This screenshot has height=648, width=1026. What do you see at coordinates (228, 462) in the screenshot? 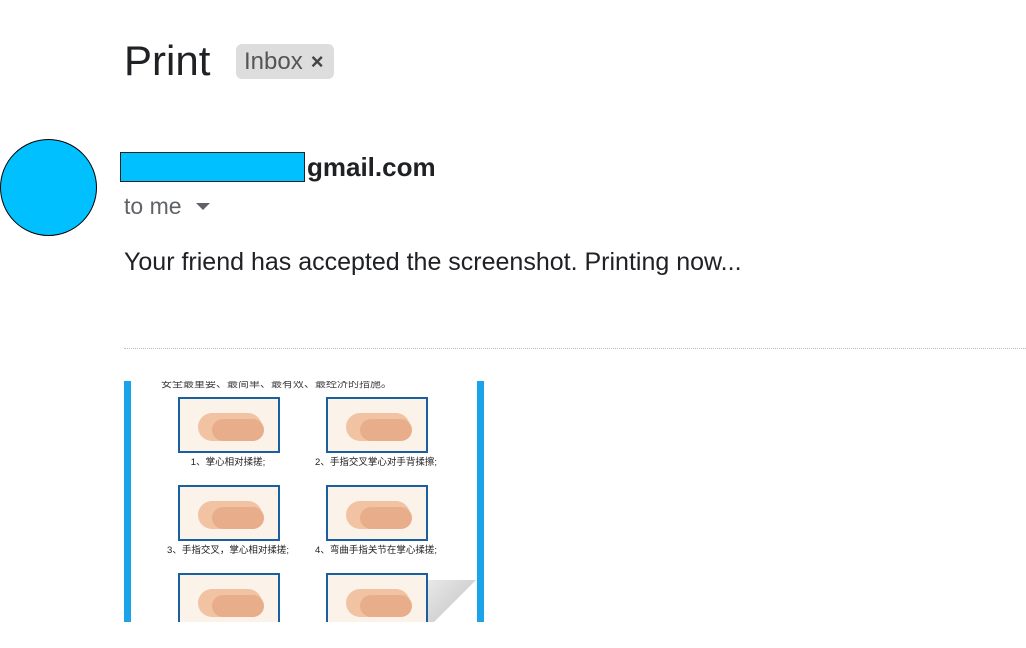
I see `step-1-caption: 1、掌心相对揉搓;` at bounding box center [228, 462].